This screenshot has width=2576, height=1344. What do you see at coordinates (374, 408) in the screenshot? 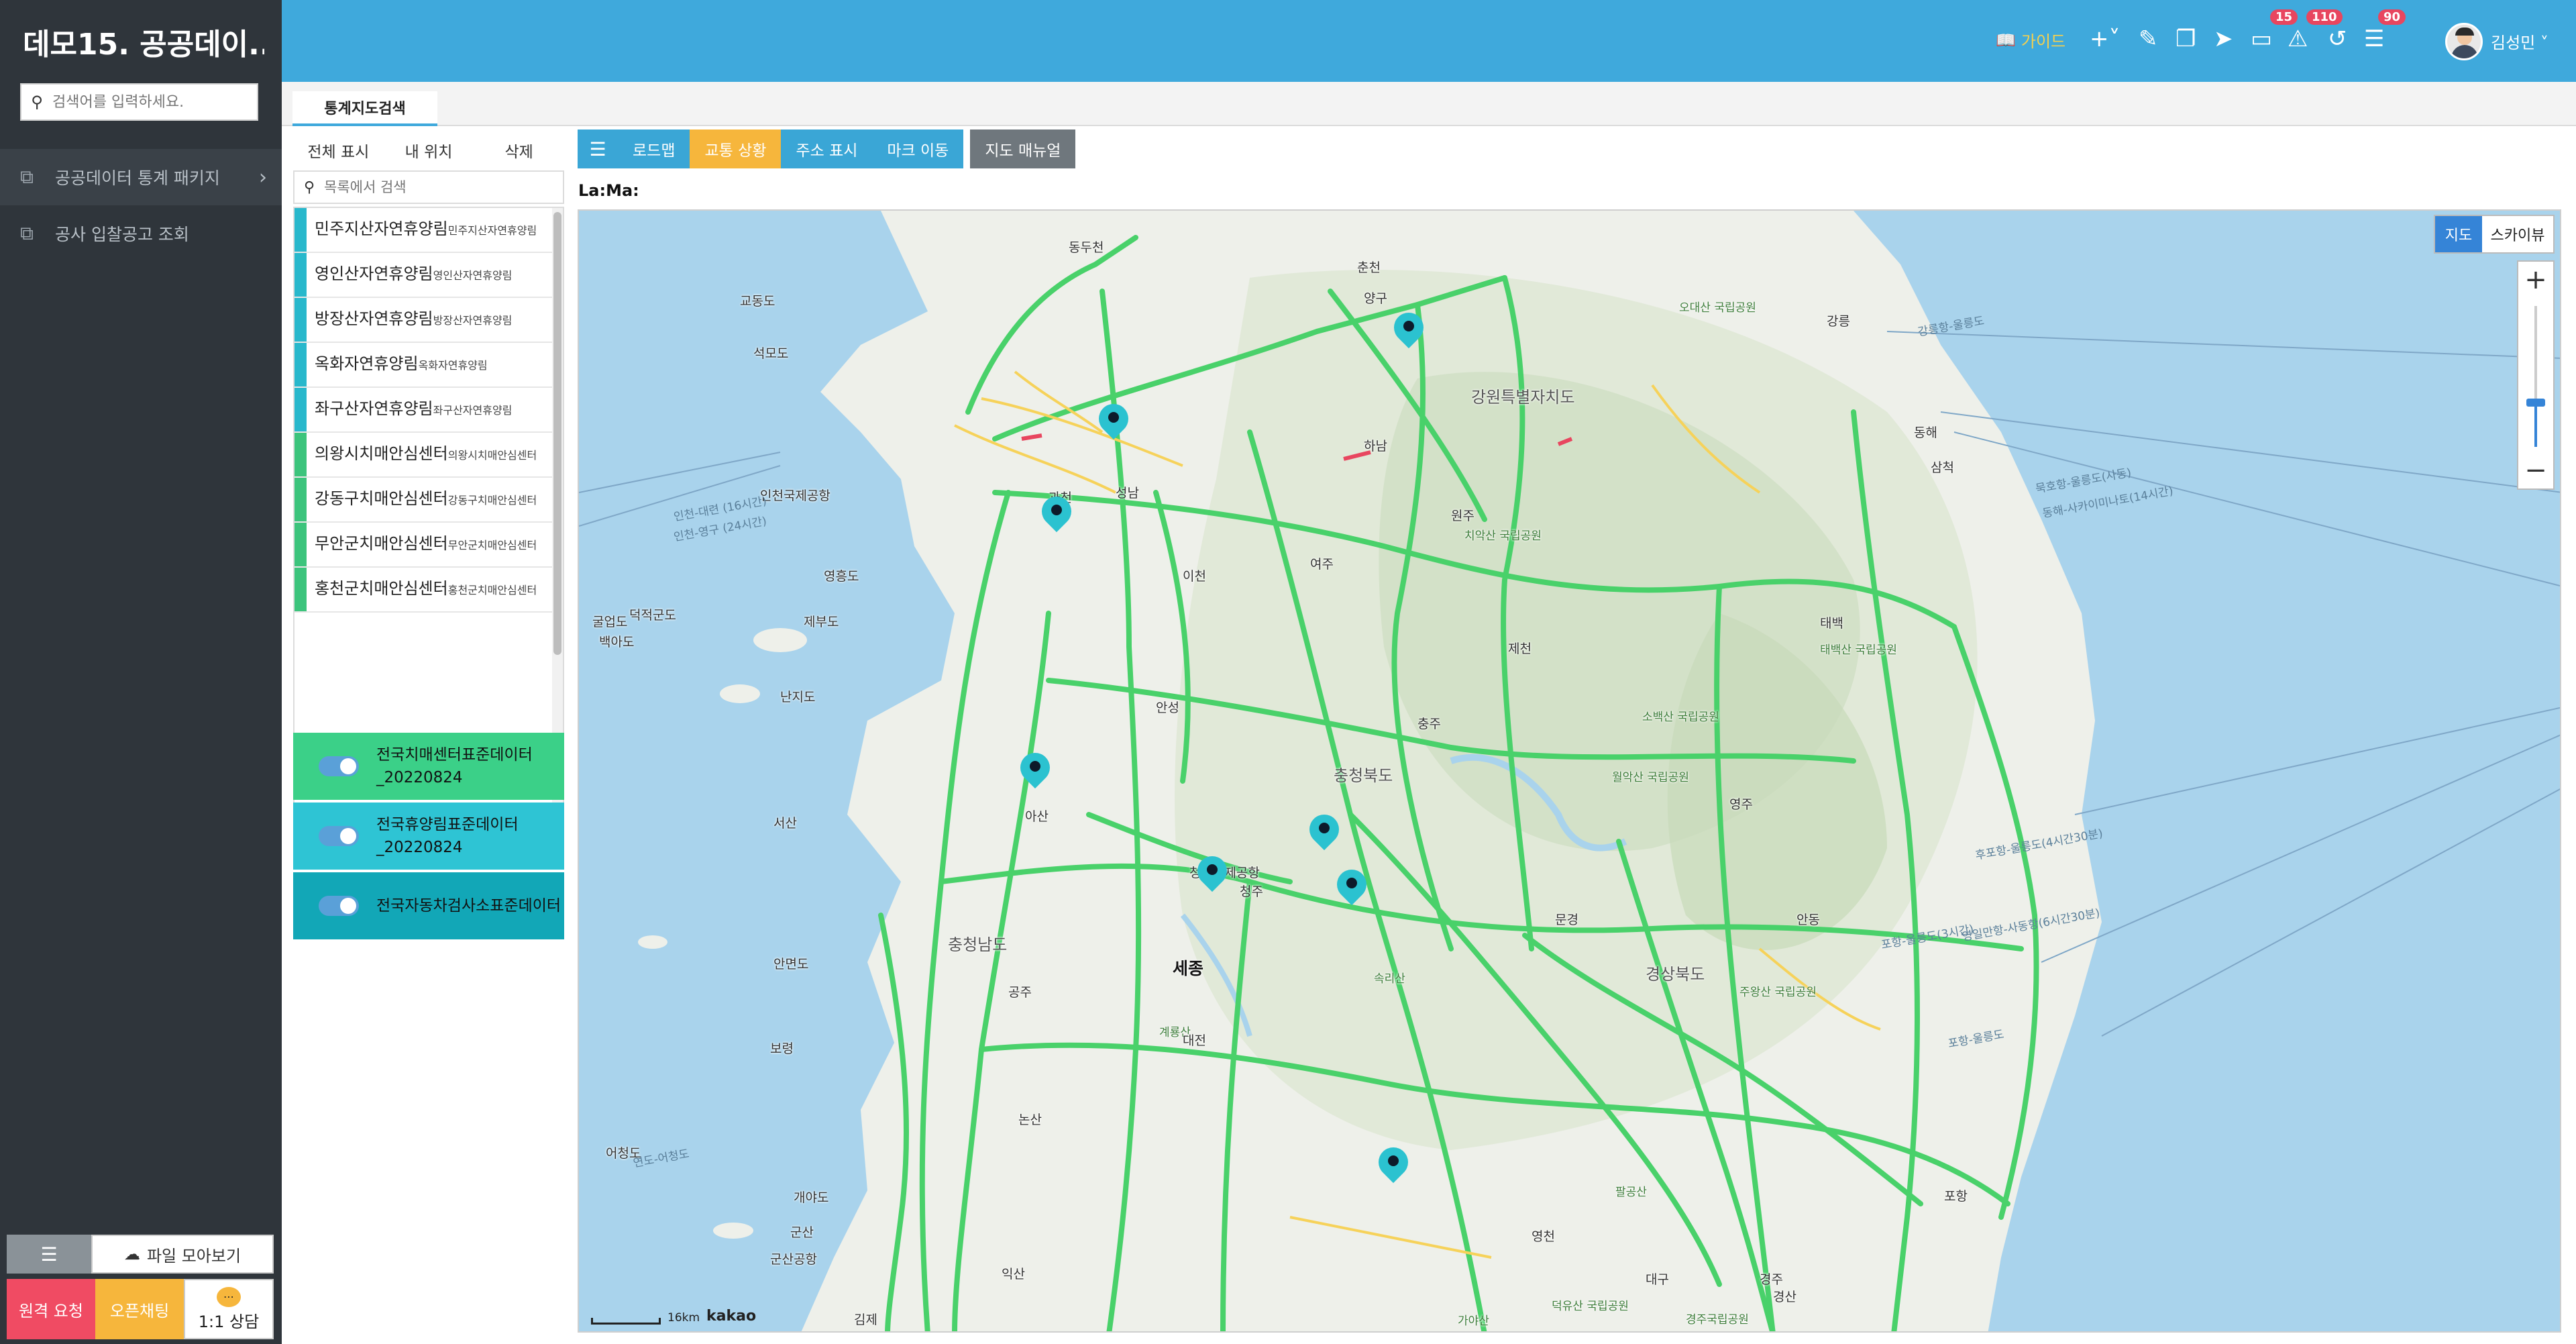
I see `list-item-name: 좌구산자연휴양림` at bounding box center [374, 408].